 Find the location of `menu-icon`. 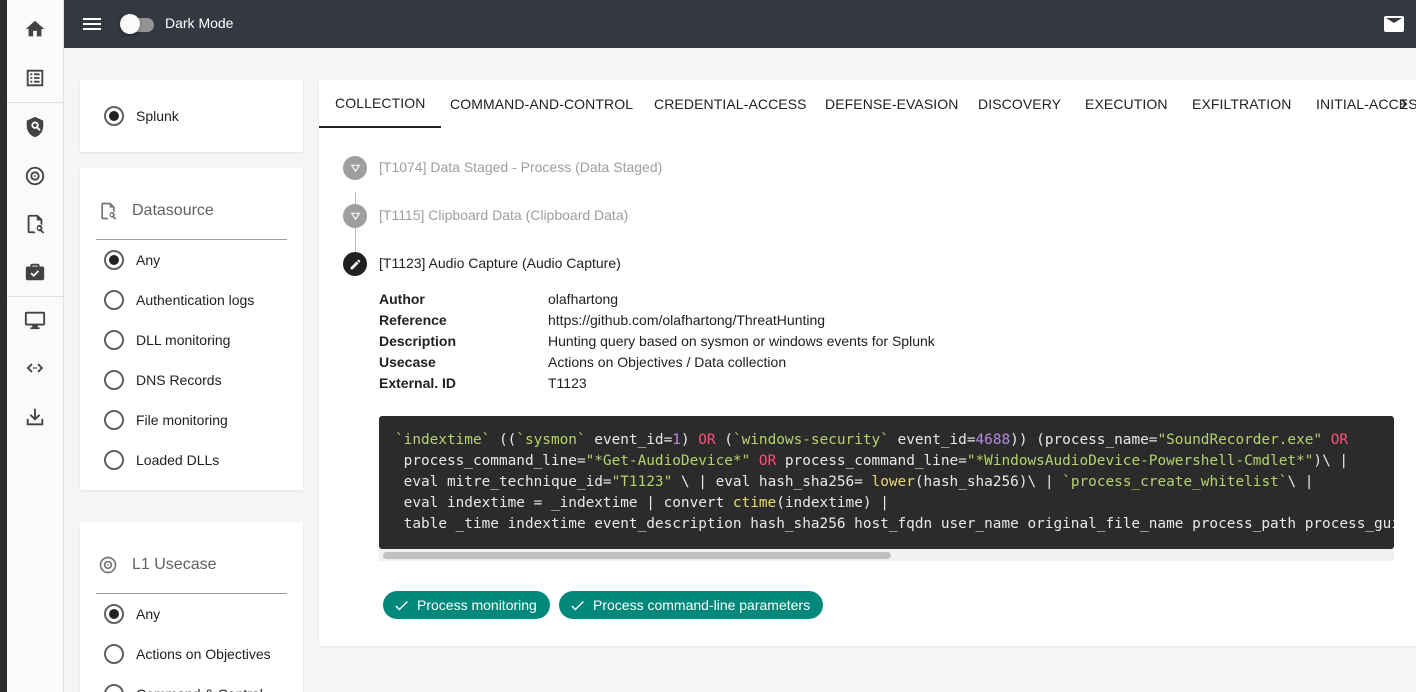

menu-icon is located at coordinates (92, 24).